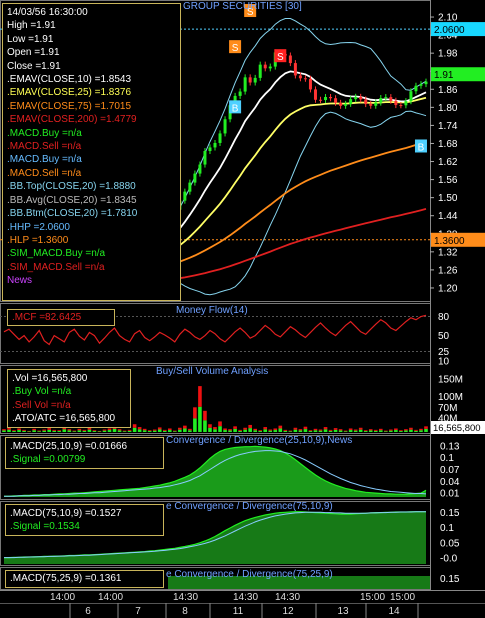 The width and height of the screenshot is (485, 618). Describe the element at coordinates (450, 397) in the screenshot. I see `vol-tick-label-1: 100M` at that location.